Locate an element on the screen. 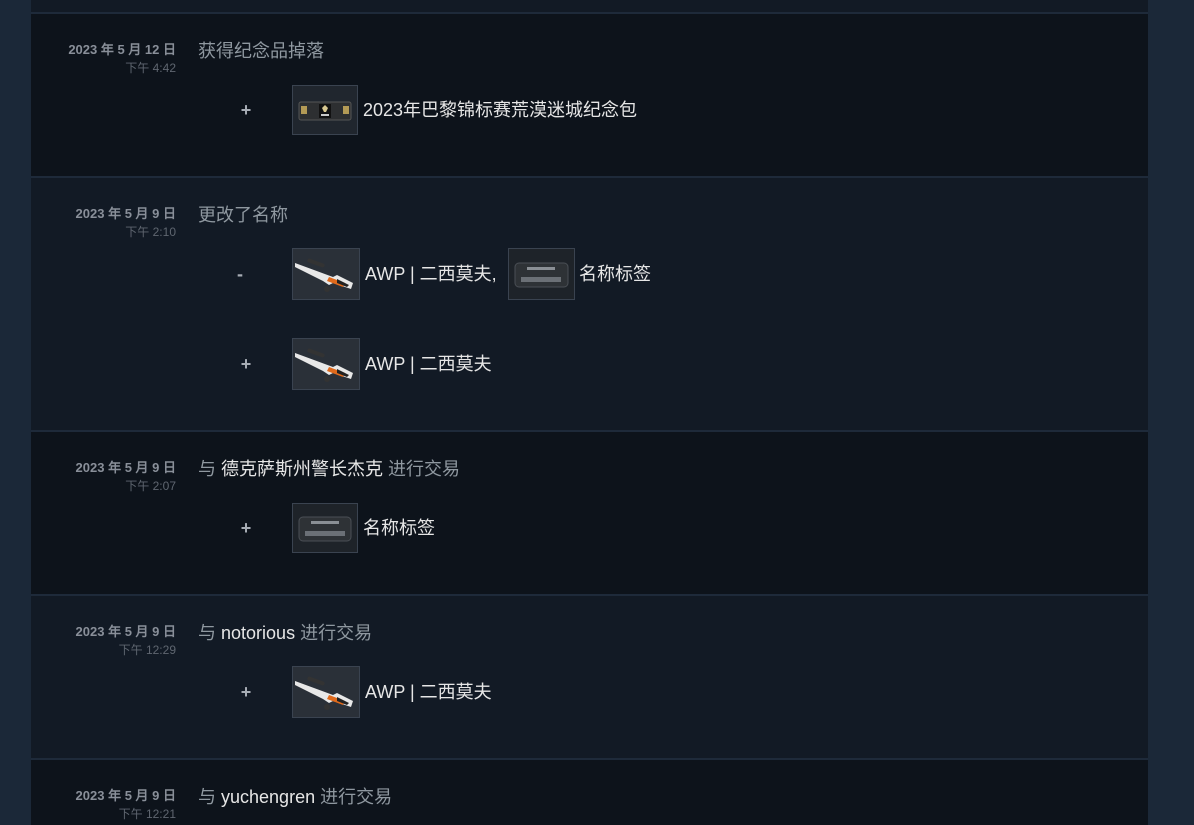 The image size is (1194, 825). history-time: 下午 12:29 is located at coordinates (147, 650).